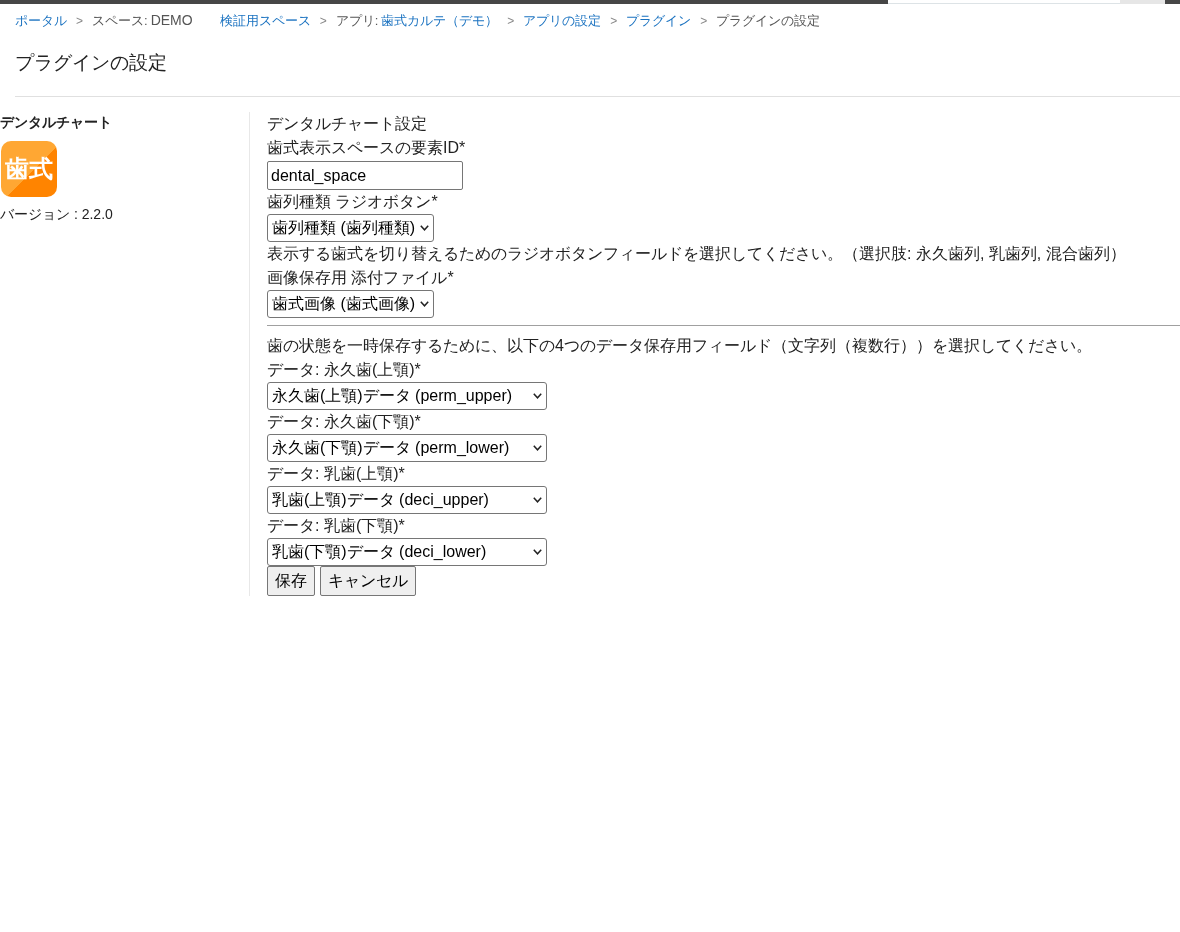 This screenshot has width=1180, height=932. I want to click on breadcrumb-text: アプリ:, so click(357, 21).